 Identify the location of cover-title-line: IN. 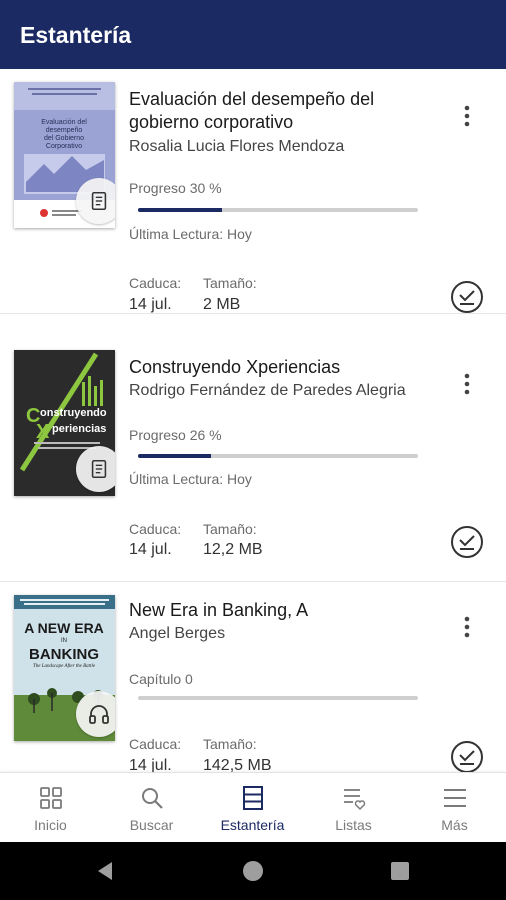
(64, 641).